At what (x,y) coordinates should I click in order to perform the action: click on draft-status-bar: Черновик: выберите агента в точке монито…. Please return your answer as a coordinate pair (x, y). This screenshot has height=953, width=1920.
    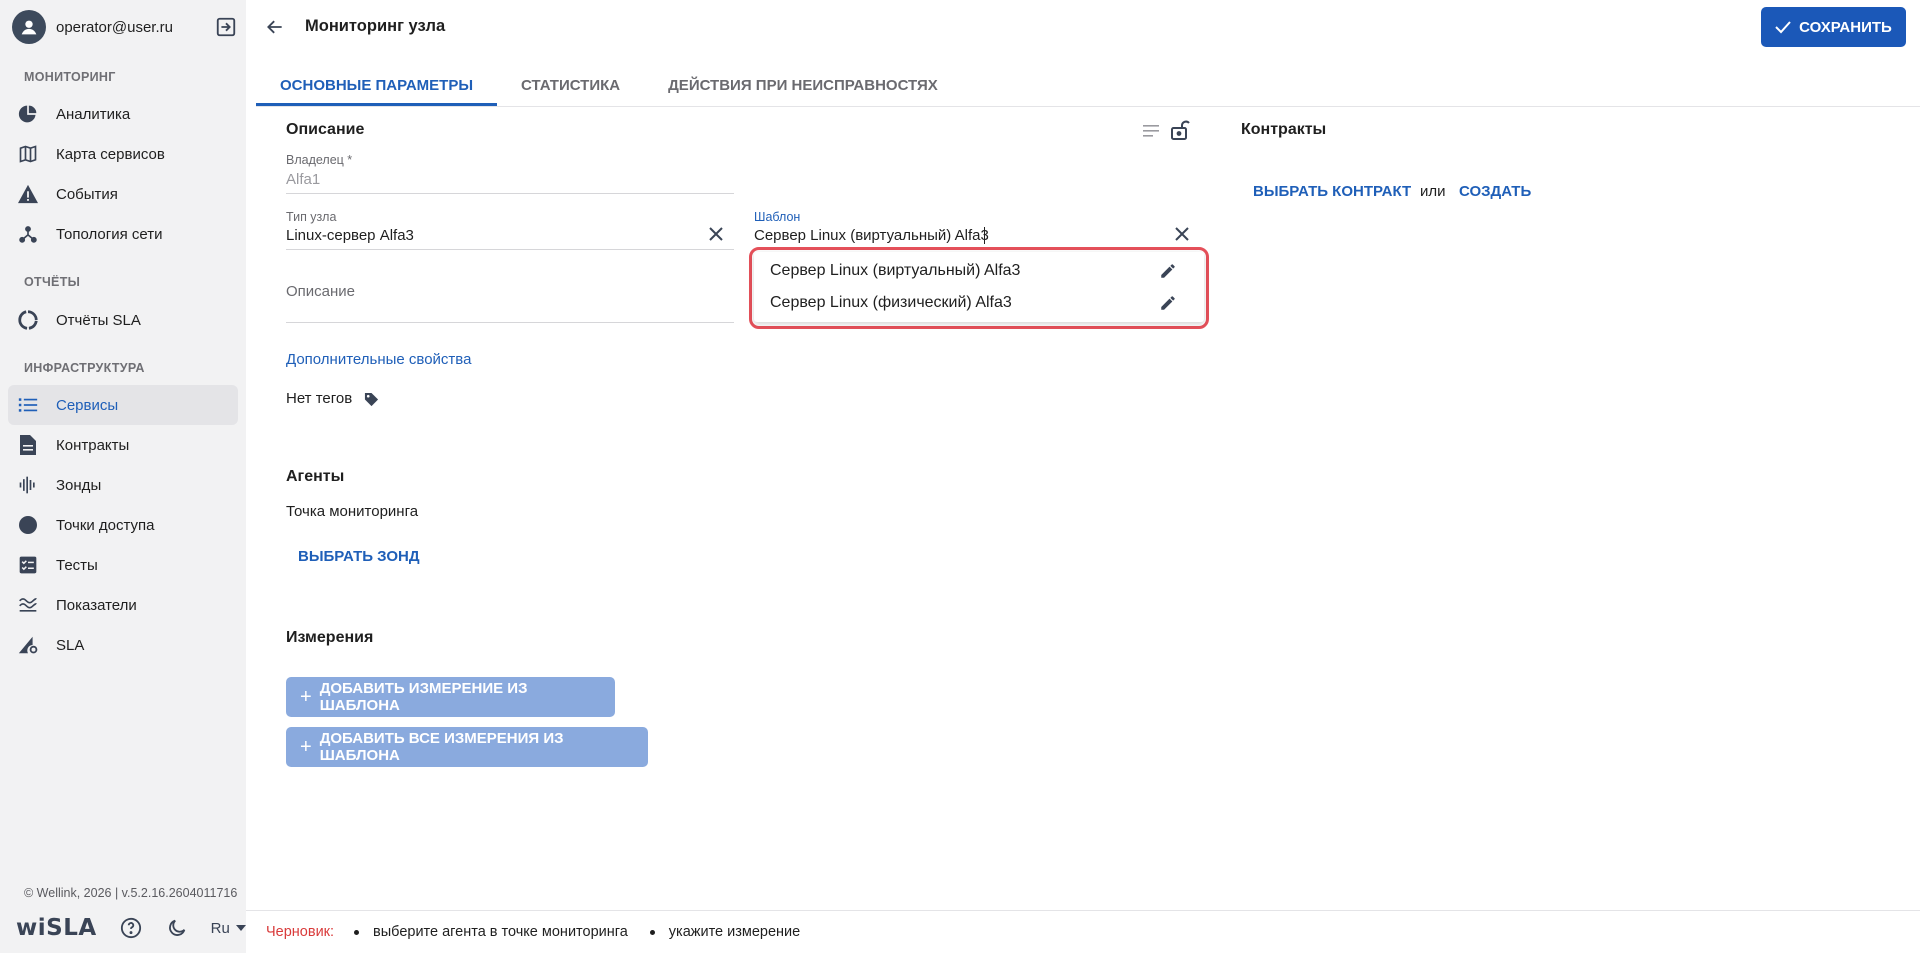
    Looking at the image, I should click on (544, 932).